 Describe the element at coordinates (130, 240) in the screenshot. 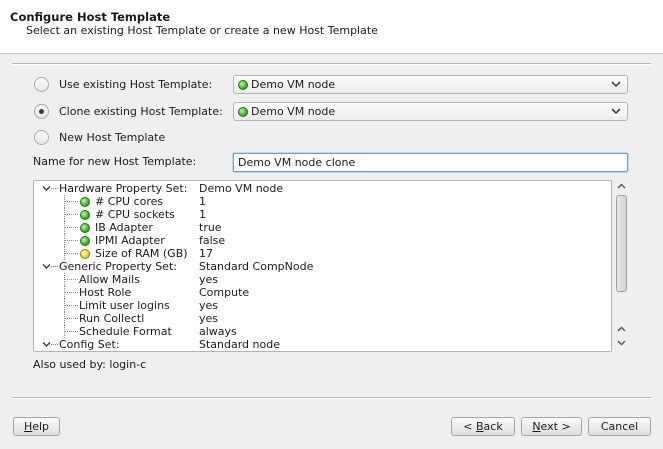

I see `tree-key: IPMI Adapter` at that location.